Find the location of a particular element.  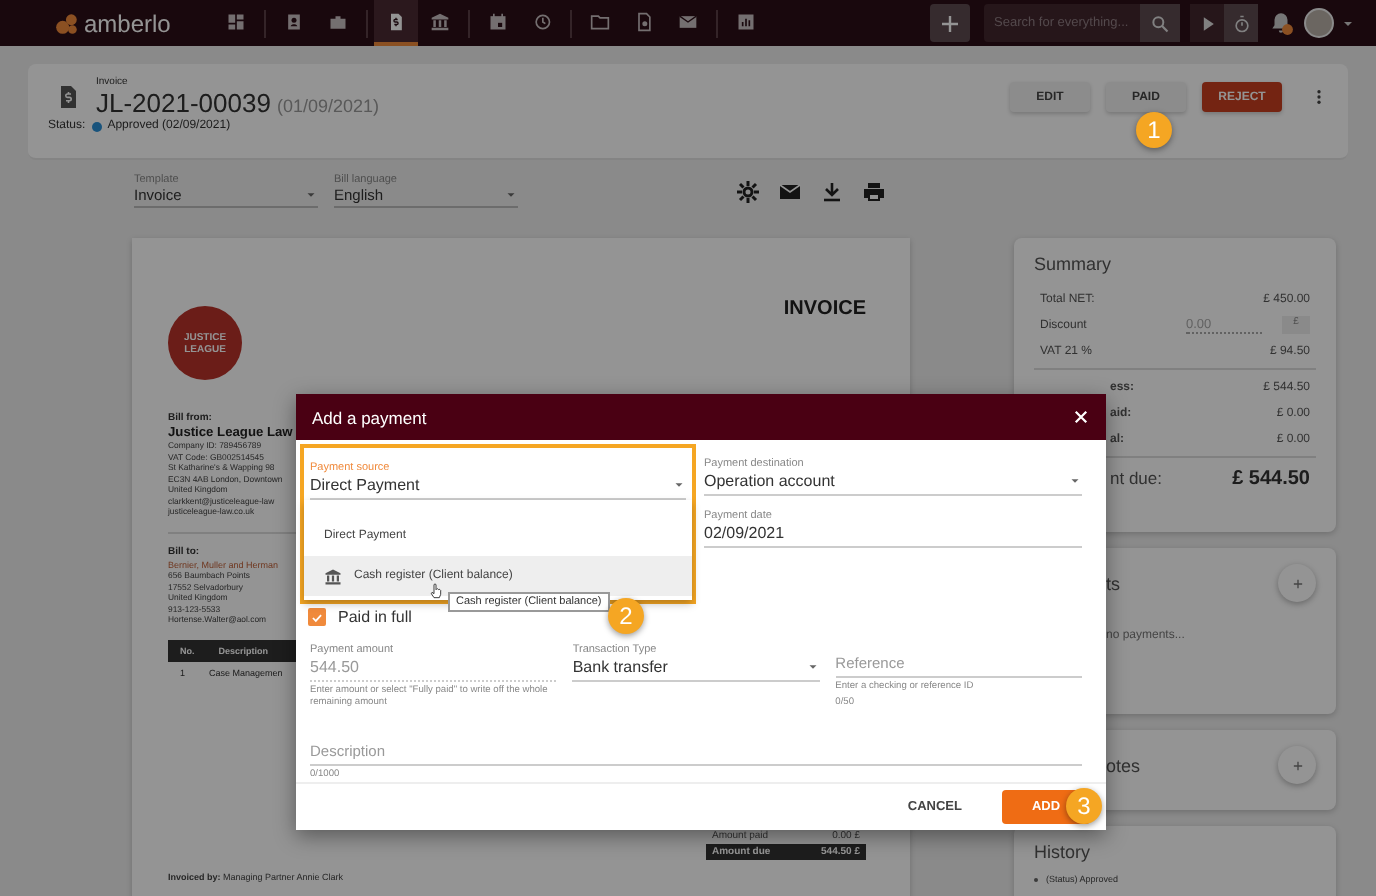

checkmark-icon is located at coordinates (317, 617).